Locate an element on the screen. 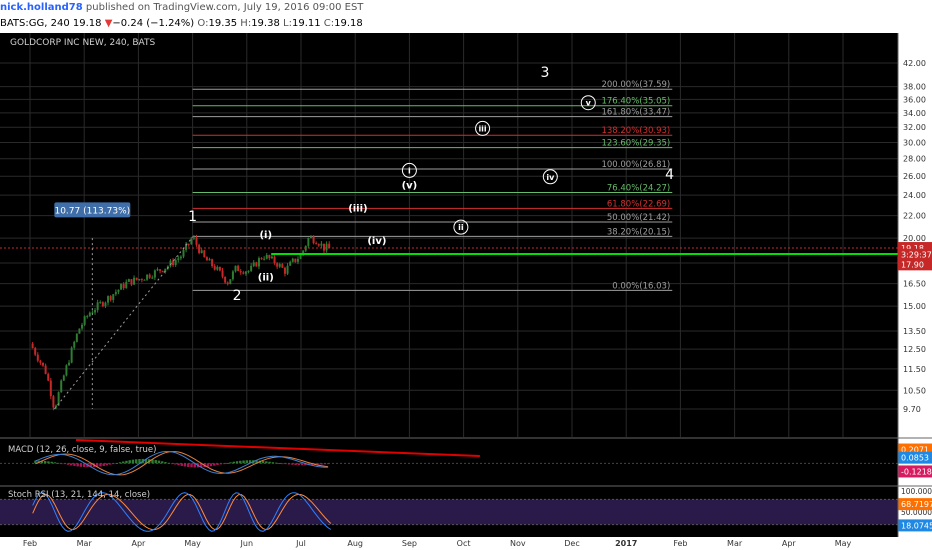 This screenshot has width=932, height=550. wave-label: i is located at coordinates (409, 170).